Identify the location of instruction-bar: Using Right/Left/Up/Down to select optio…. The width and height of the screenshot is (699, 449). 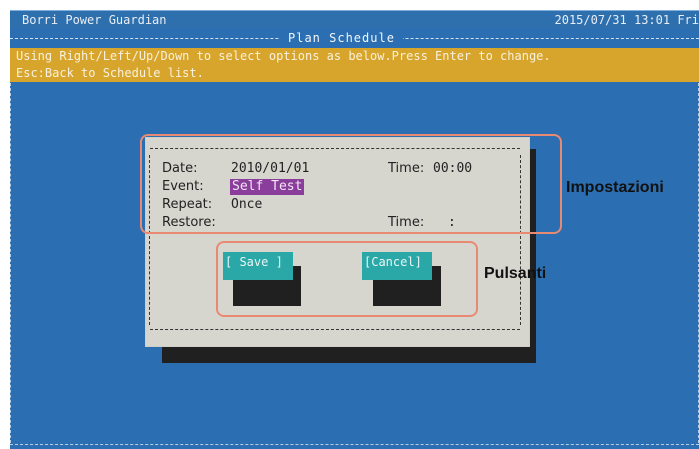
(354, 65).